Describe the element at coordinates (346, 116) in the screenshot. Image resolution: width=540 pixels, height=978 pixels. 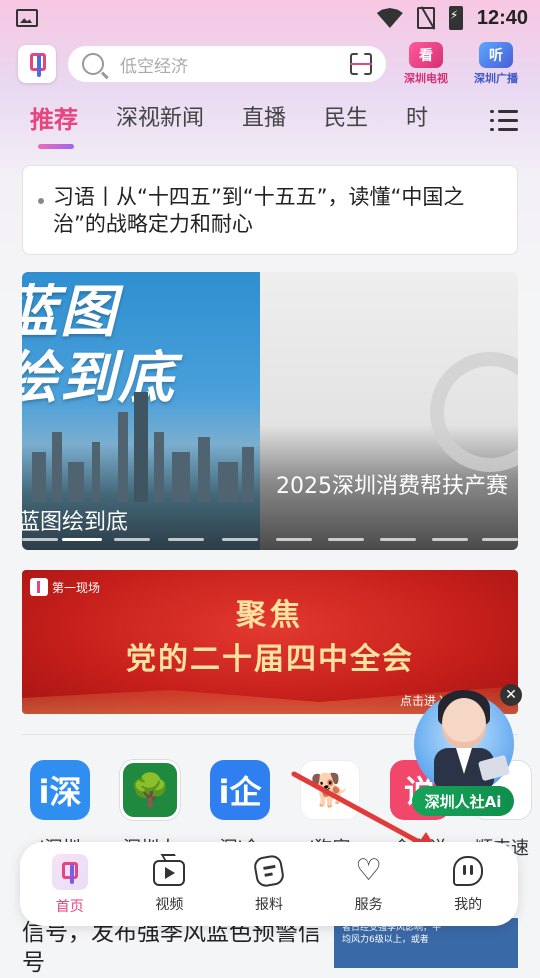
I see `tab-livelihood: 民生` at that location.